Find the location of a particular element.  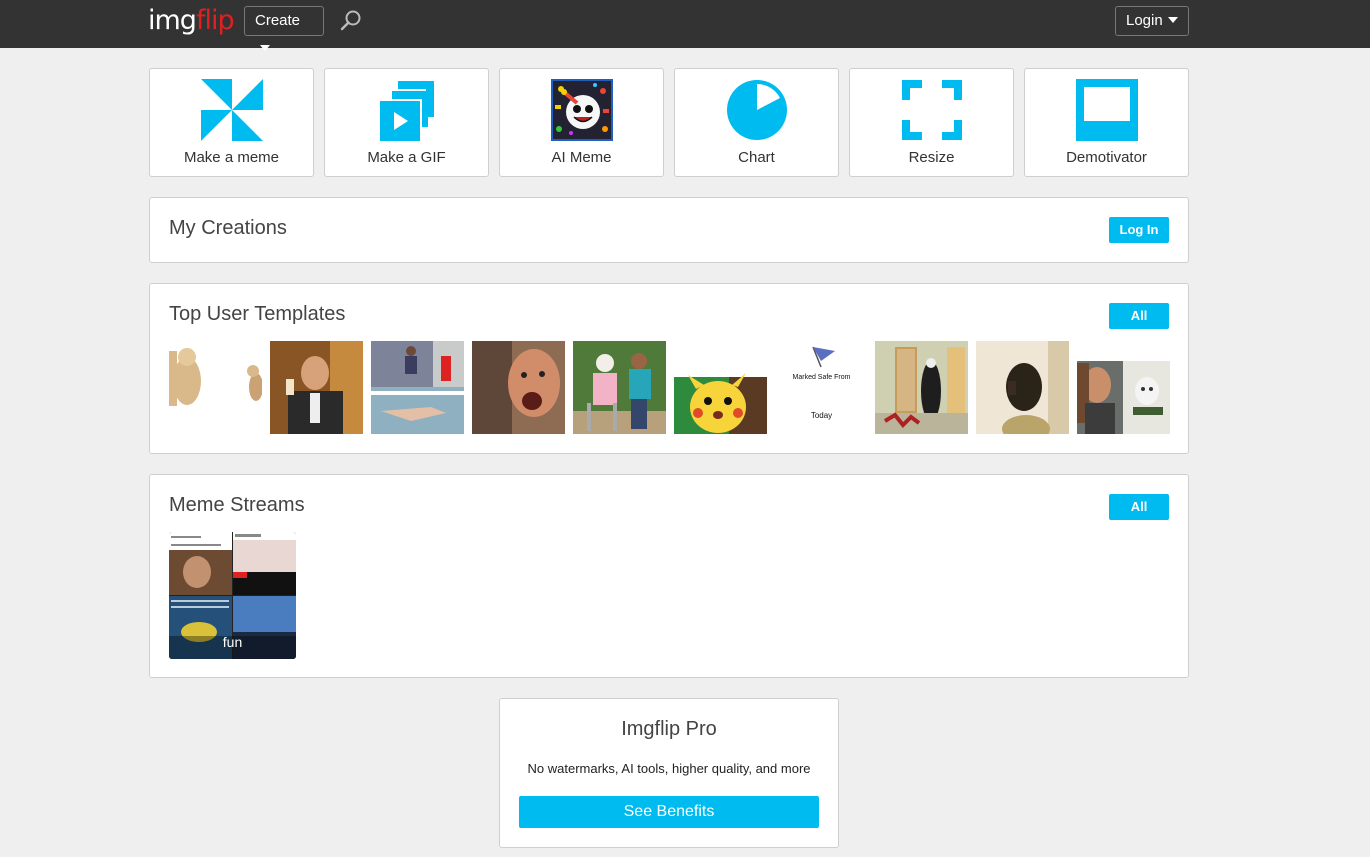

tool-demotivator: Demotivator is located at coordinates (1106, 122).